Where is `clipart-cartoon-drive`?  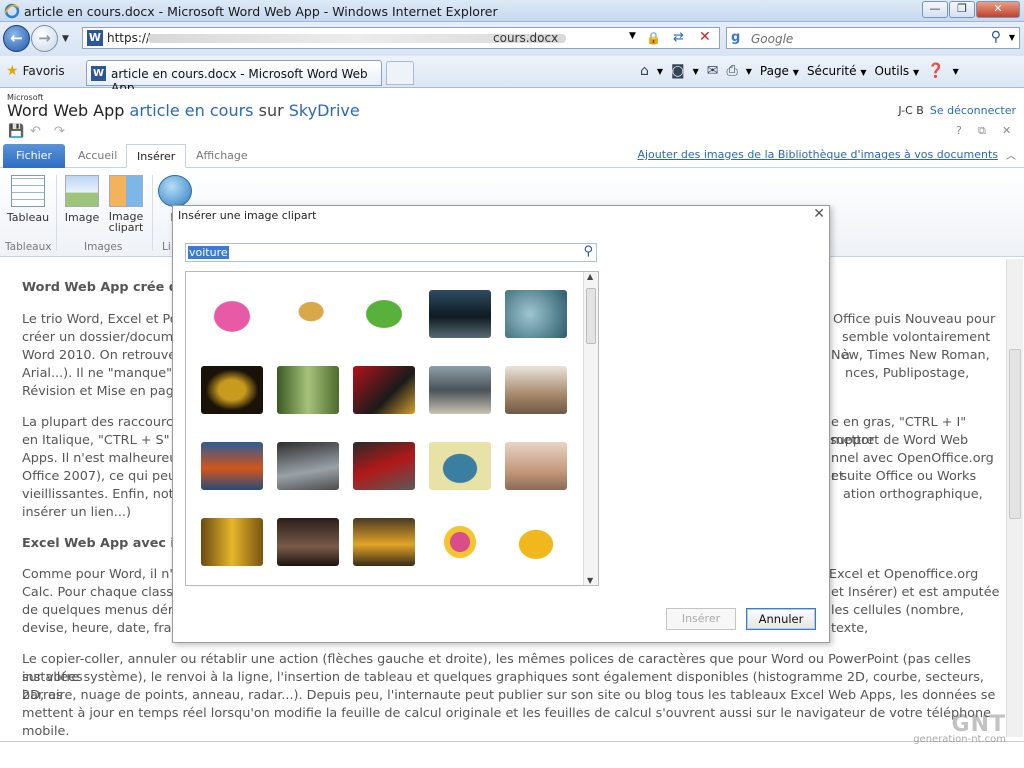 clipart-cartoon-drive is located at coordinates (460, 542).